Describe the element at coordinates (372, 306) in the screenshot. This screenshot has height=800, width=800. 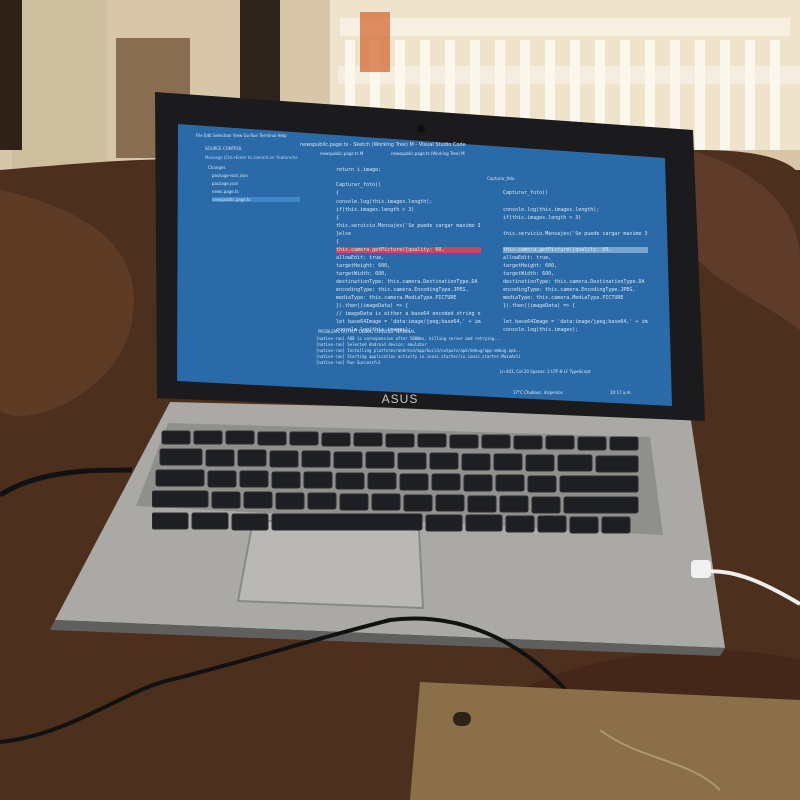
I see `code-line-18: }).then((imageData) => {` at that location.